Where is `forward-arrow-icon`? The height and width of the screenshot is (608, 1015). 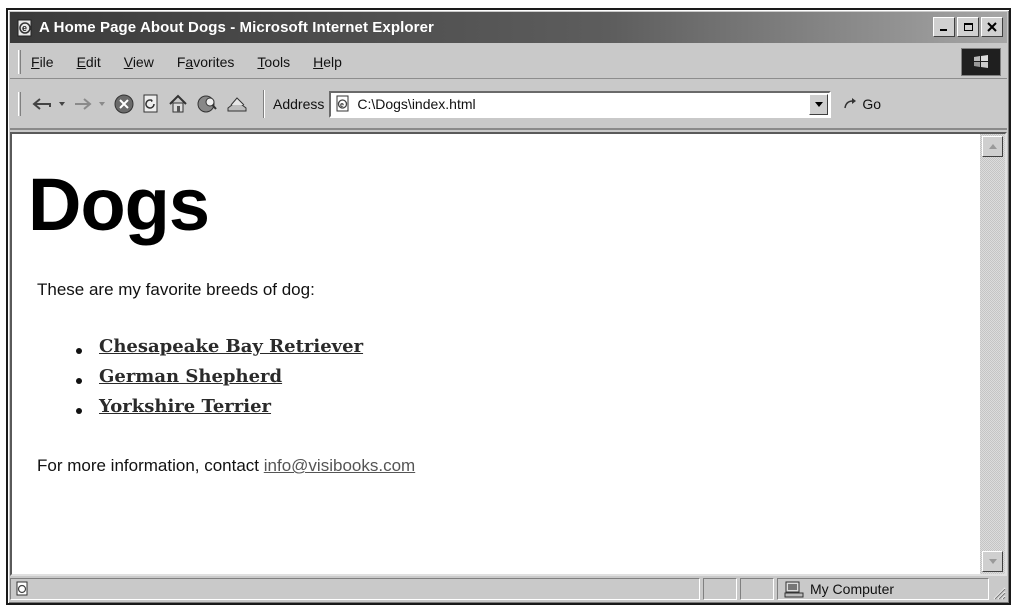 forward-arrow-icon is located at coordinates (83, 104).